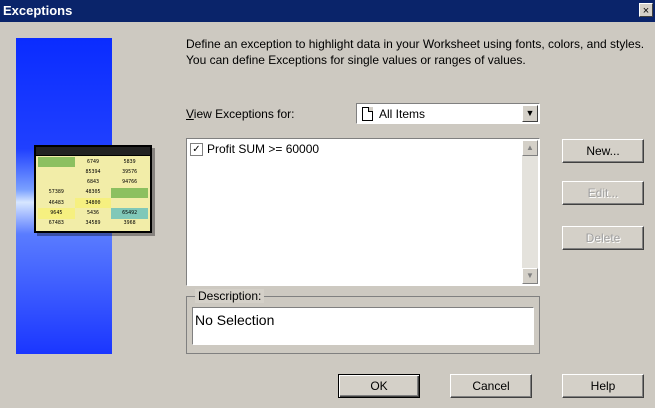  I want to click on close-button: ×, so click(646, 10).